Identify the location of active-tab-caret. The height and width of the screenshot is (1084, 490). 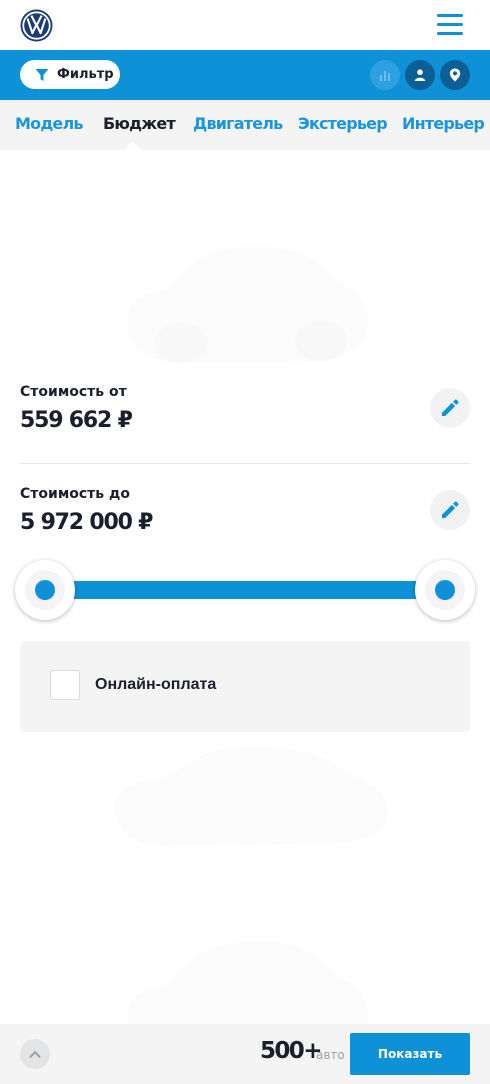
(133, 146).